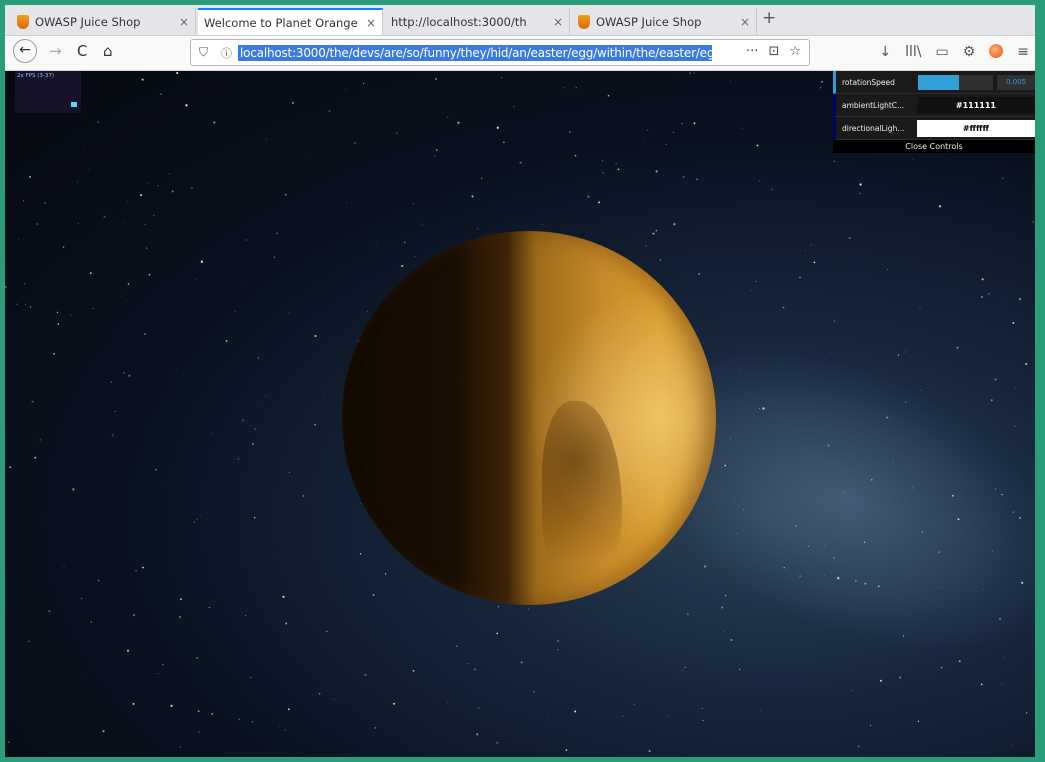 The width and height of the screenshot is (1045, 762). Describe the element at coordinates (281, 22) in the screenshot. I see `tab-title: Welcome to Planet Orange` at that location.